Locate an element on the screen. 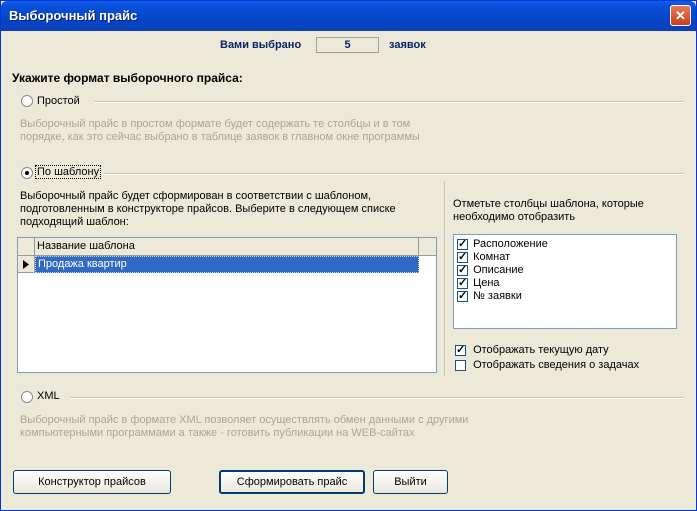 This screenshot has width=697, height=511. list-item: Цена is located at coordinates (478, 282).